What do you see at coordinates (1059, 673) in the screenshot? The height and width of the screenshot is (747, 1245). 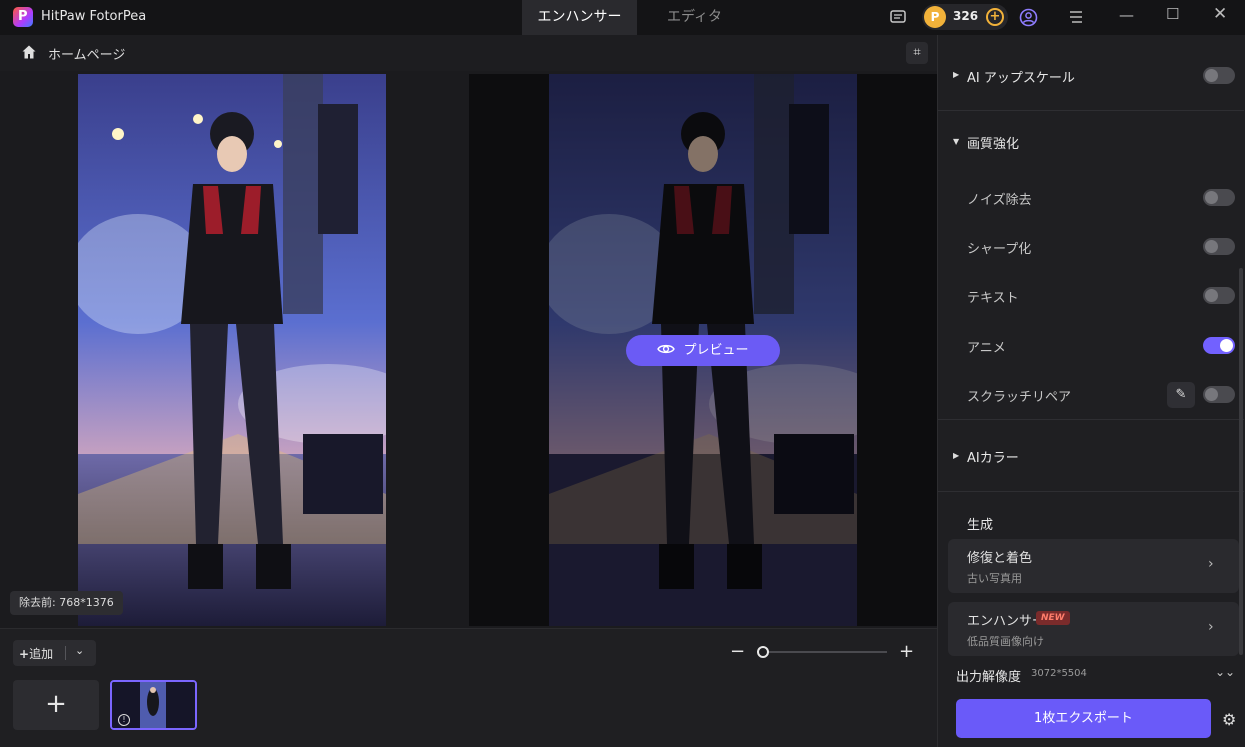 I see `output-resolution-value: 3072*5504` at bounding box center [1059, 673].